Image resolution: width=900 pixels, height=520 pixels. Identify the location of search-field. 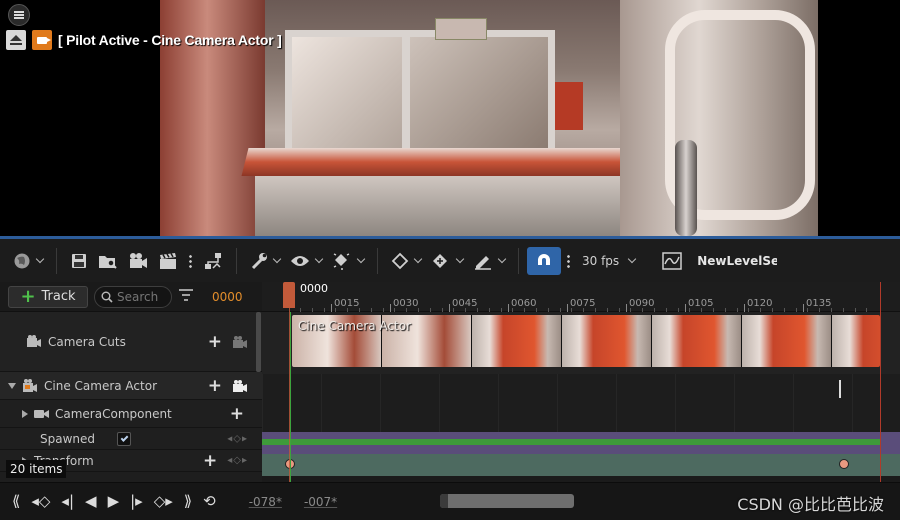
(133, 296).